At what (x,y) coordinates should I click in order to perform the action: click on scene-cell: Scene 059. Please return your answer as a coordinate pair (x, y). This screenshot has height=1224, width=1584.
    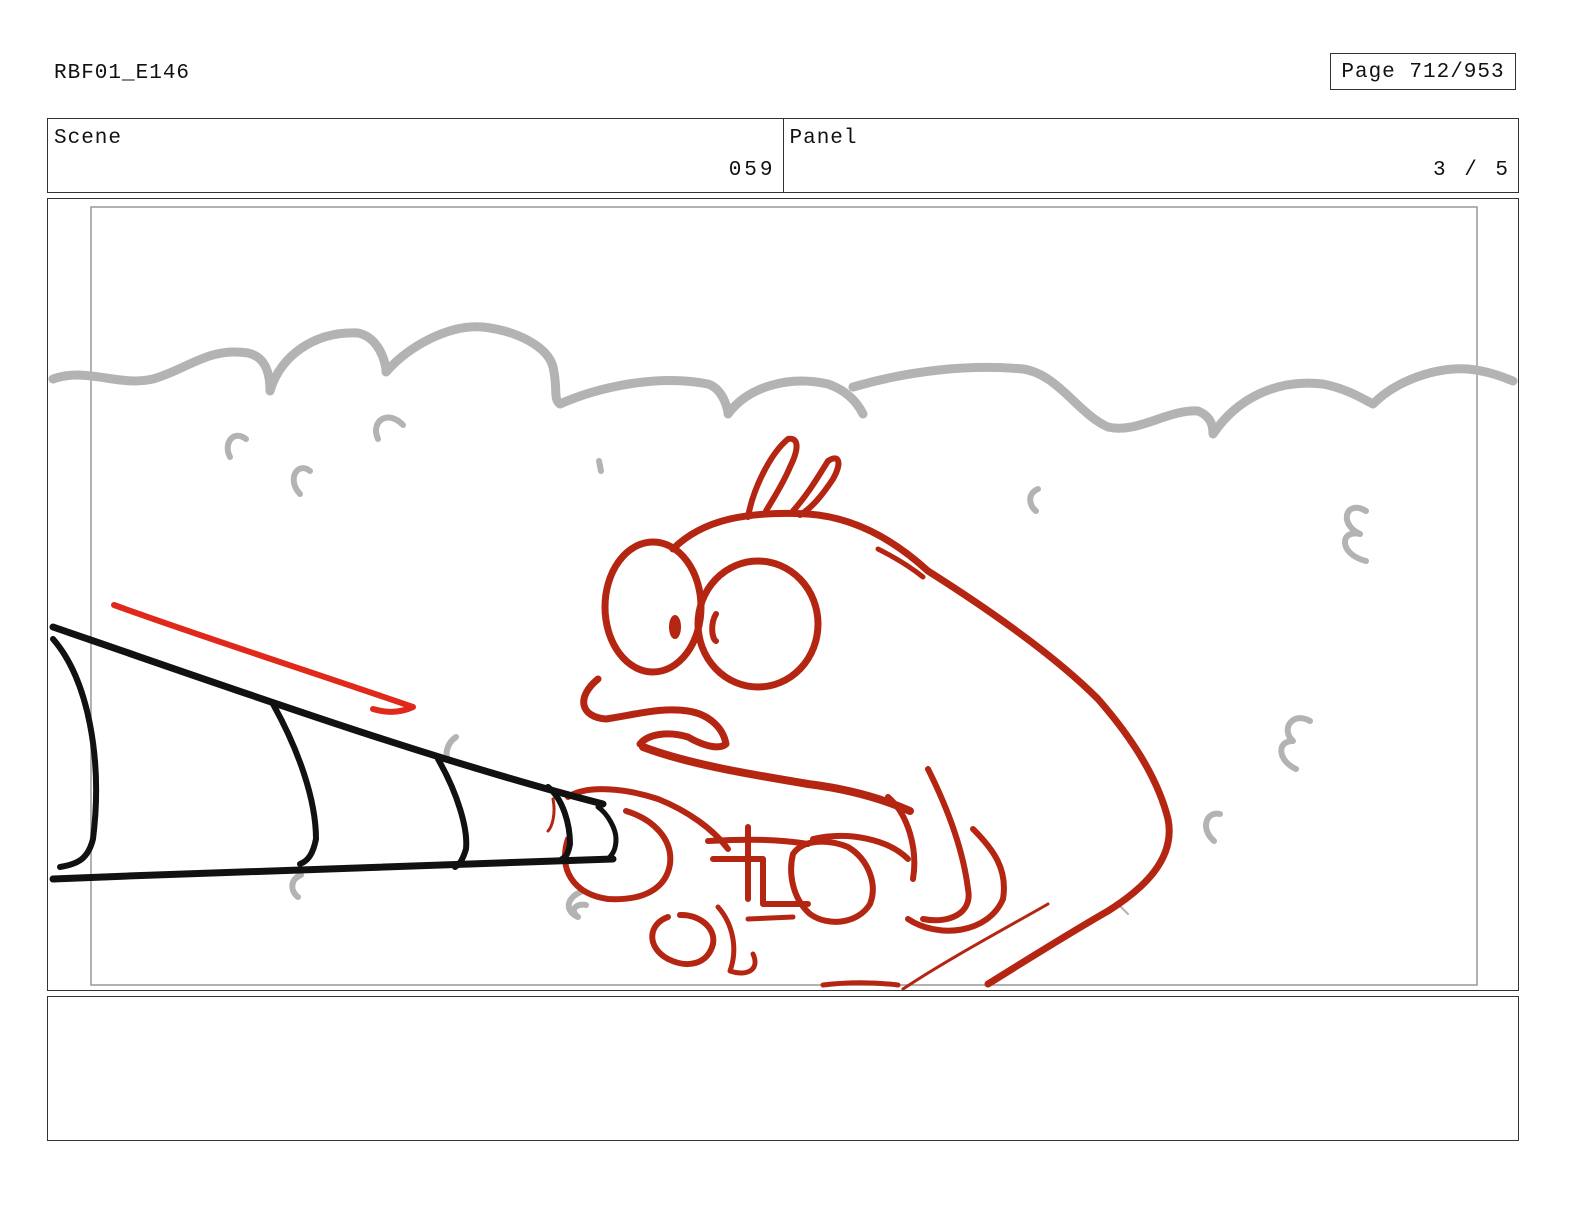
    Looking at the image, I should click on (415, 155).